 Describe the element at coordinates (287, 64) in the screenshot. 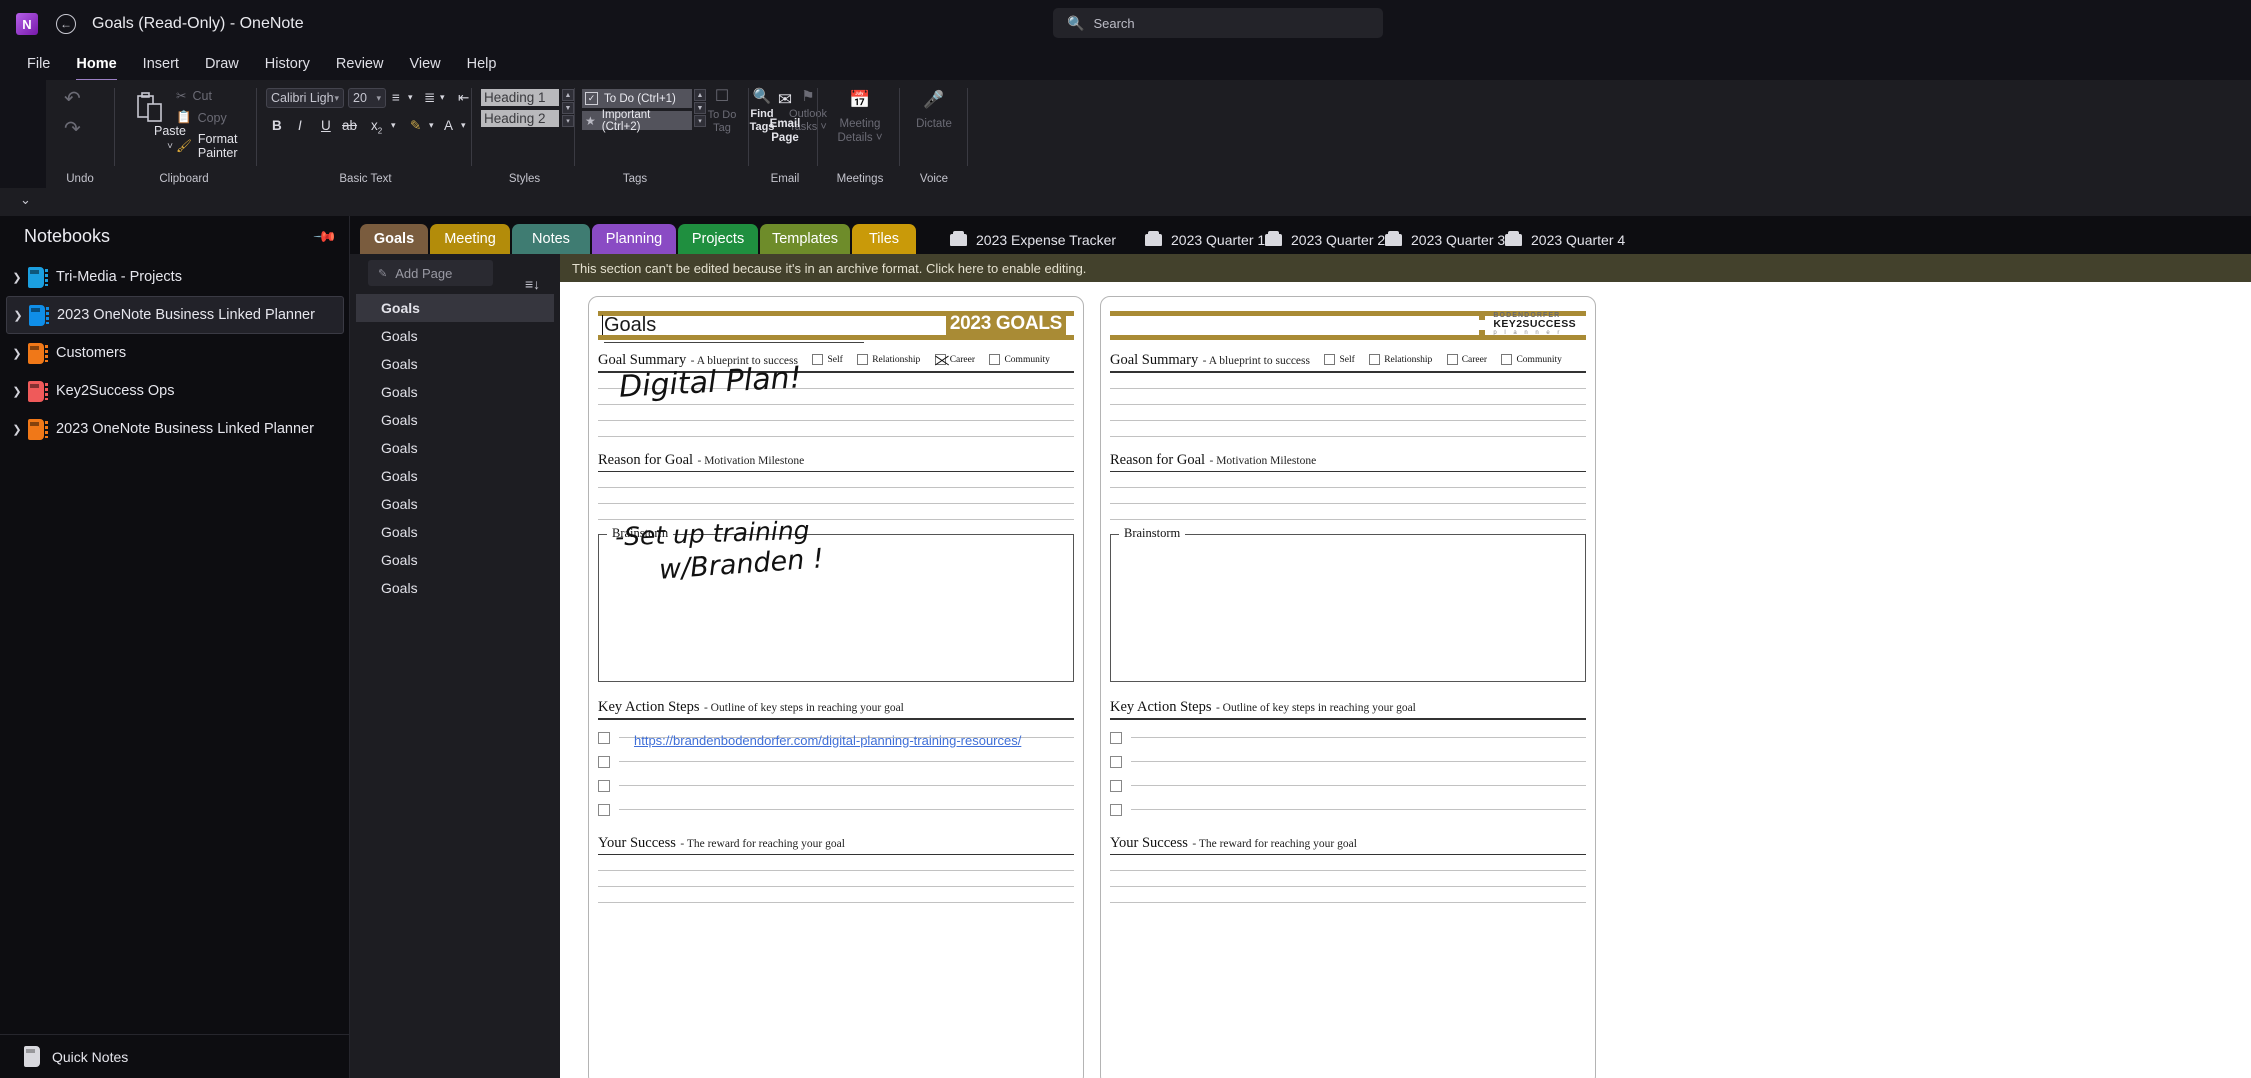

I see `menu-history: History` at that location.